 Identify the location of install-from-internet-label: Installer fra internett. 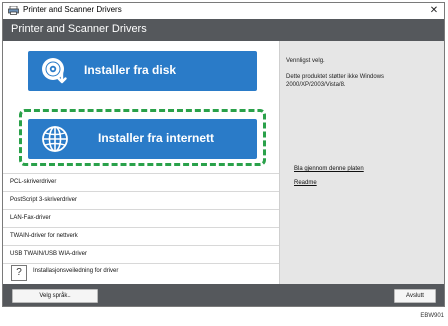
(156, 138).